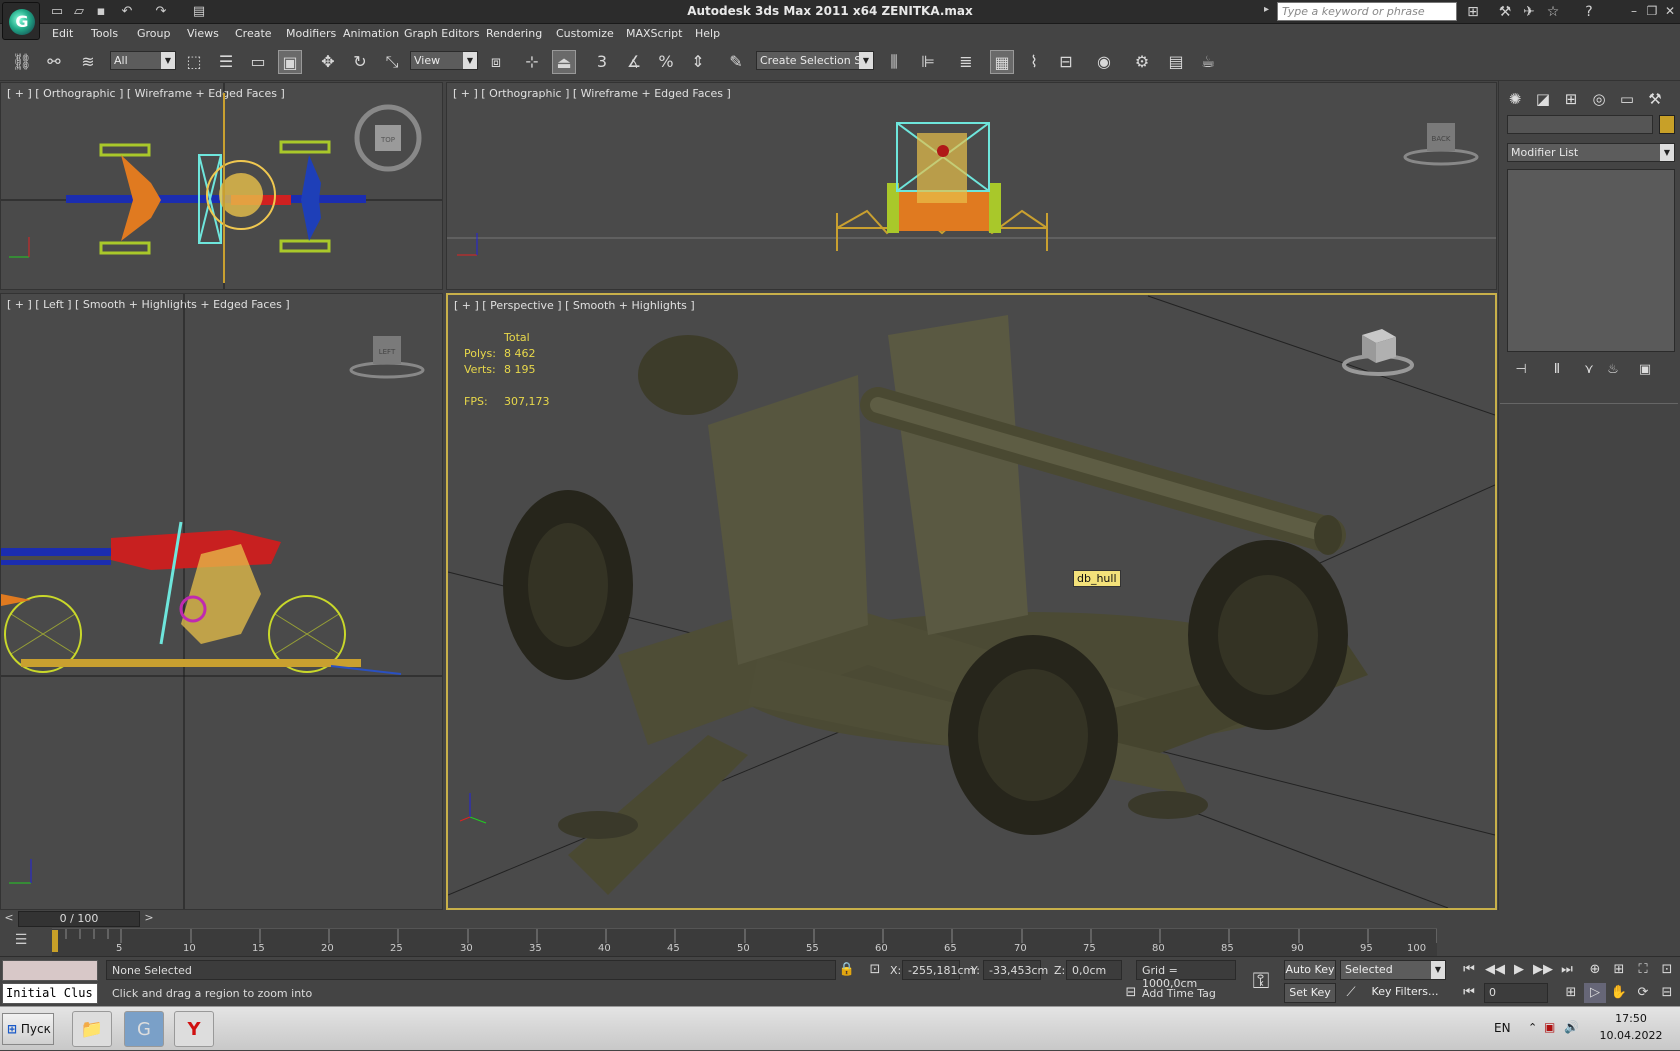 Image resolution: width=1680 pixels, height=1051 pixels. What do you see at coordinates (1469, 993) in the screenshot?
I see `key-mode-toggle-icon: ⏮` at bounding box center [1469, 993].